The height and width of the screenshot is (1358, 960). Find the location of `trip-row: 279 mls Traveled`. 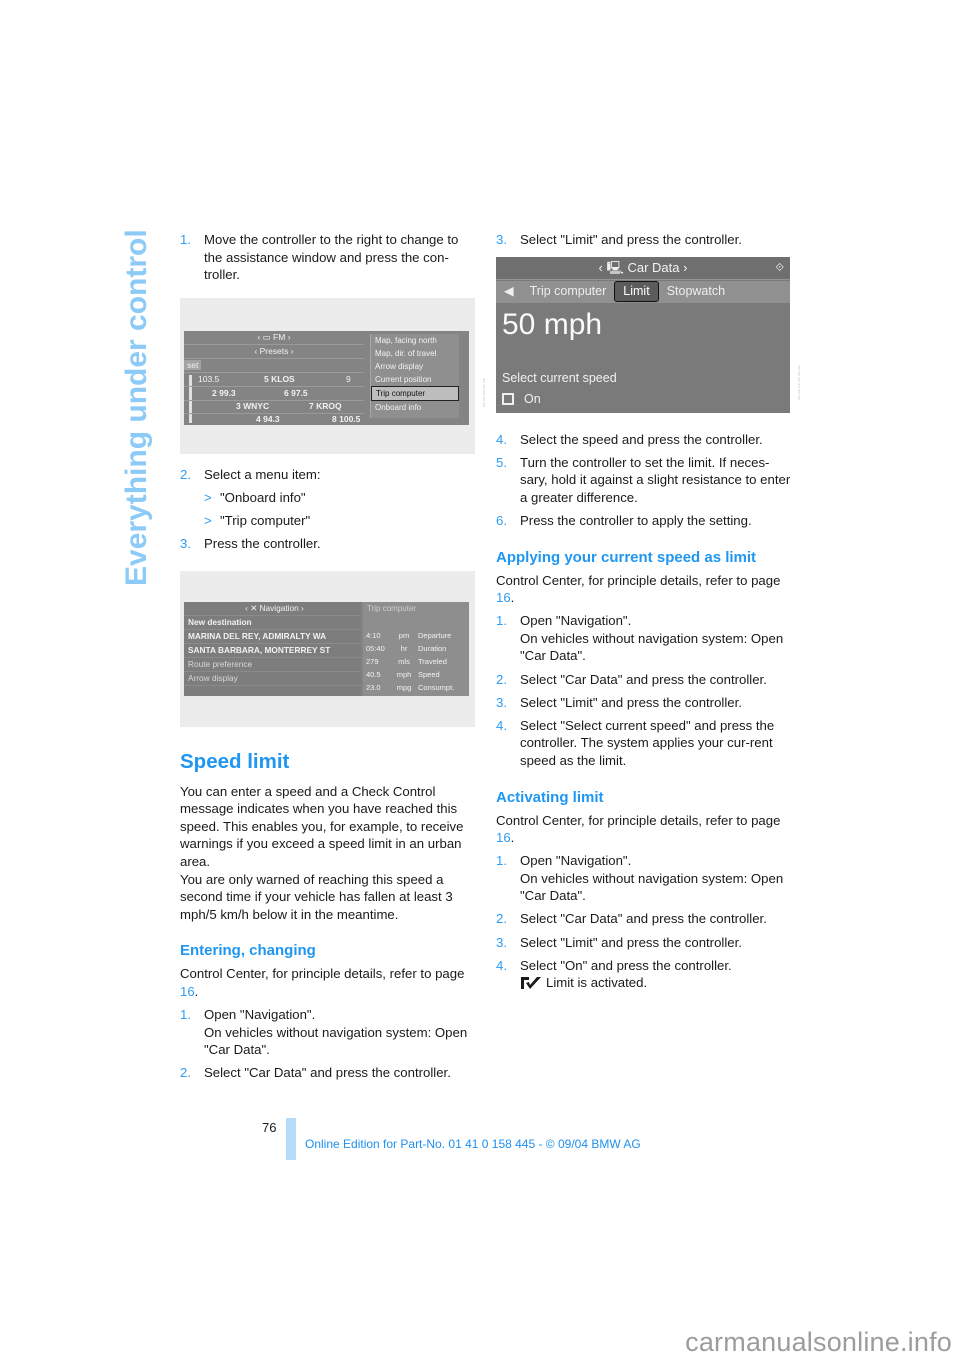

trip-row: 279 mls Traveled is located at coordinates (416, 661).